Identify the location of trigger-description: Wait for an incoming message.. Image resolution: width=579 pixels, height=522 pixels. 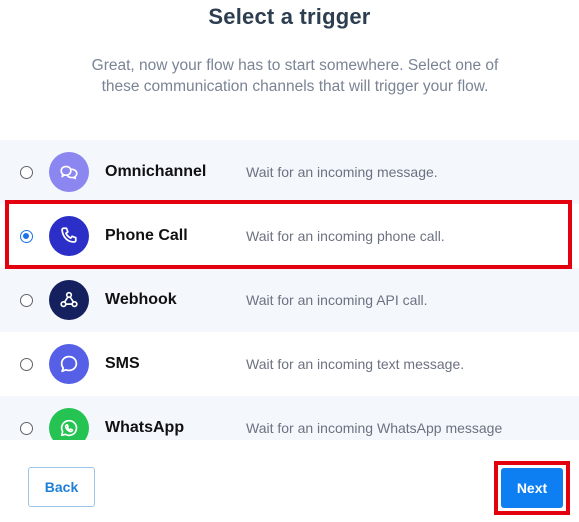
(342, 172).